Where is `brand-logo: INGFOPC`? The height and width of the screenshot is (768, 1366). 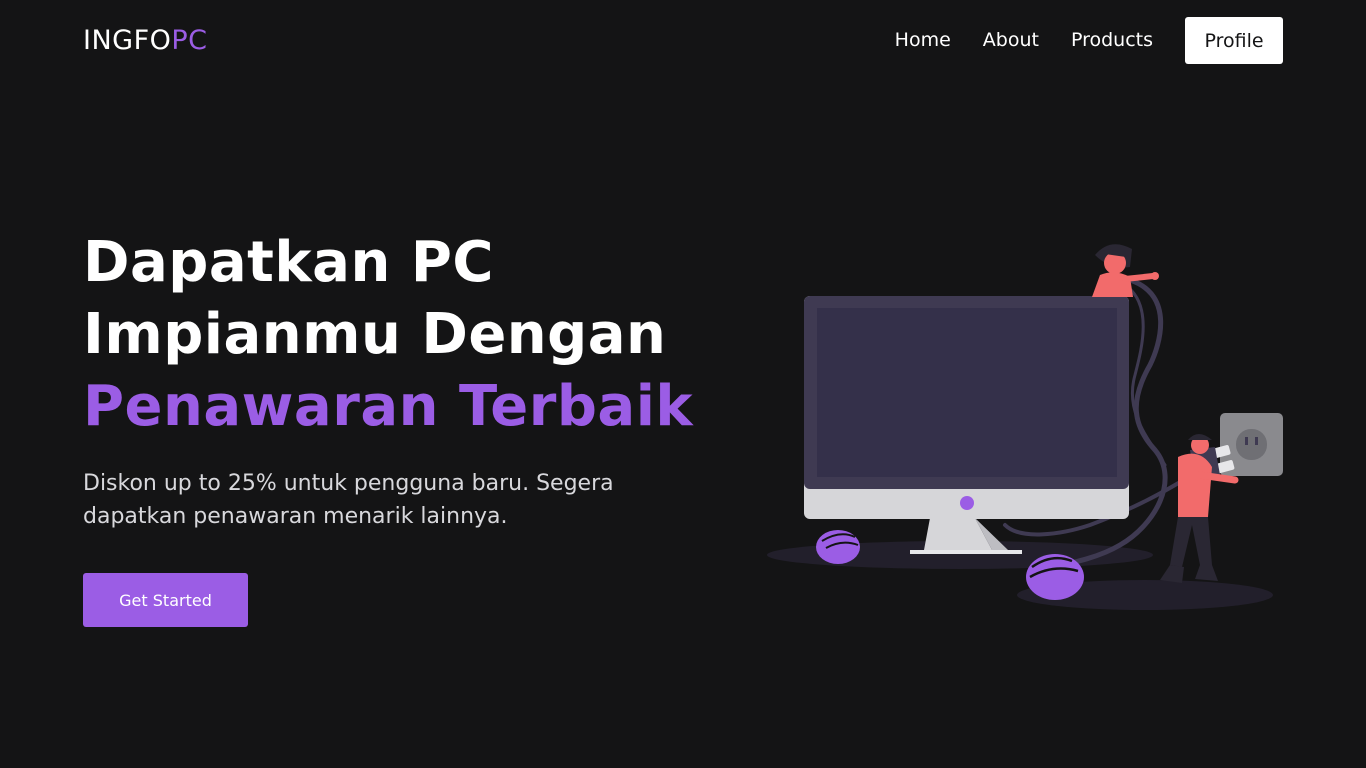
brand-logo: INGFOPC is located at coordinates (145, 41).